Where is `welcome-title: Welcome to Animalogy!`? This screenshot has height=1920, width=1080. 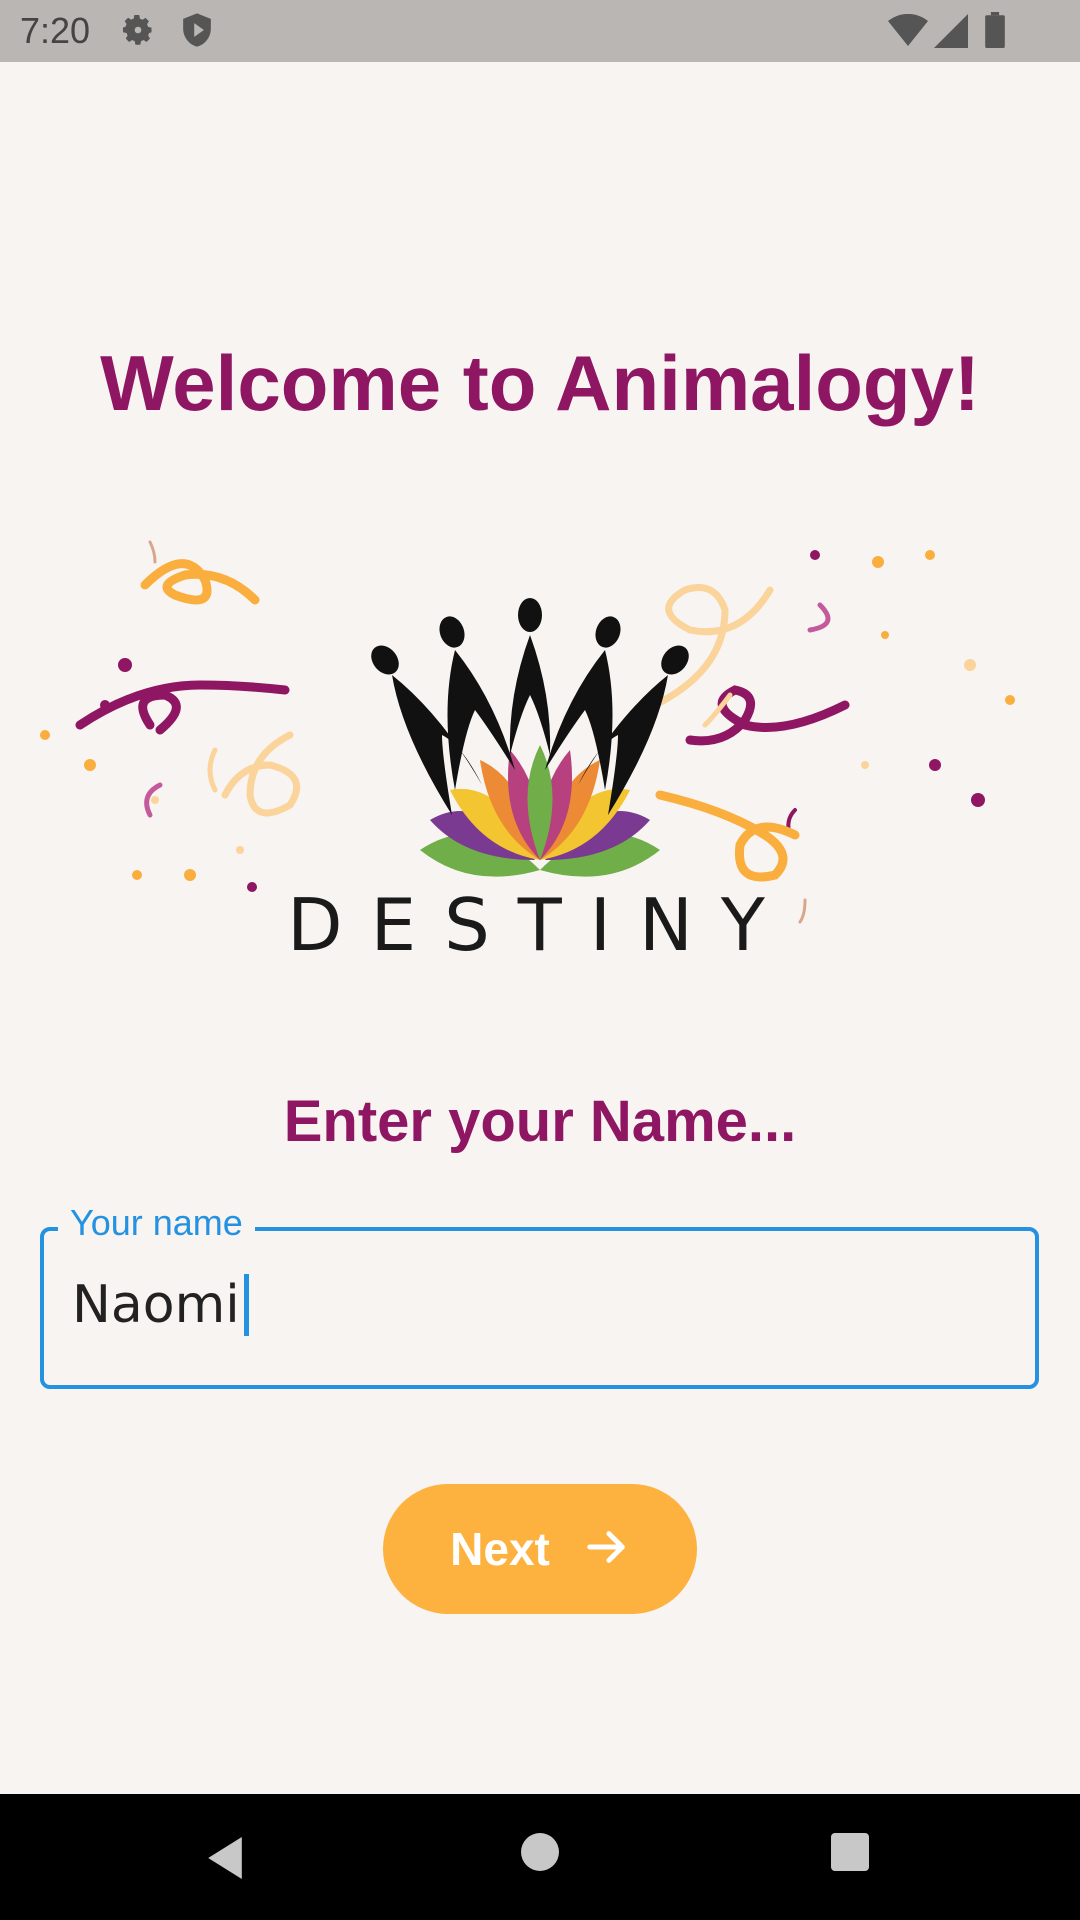
welcome-title: Welcome to Animalogy! is located at coordinates (540, 383).